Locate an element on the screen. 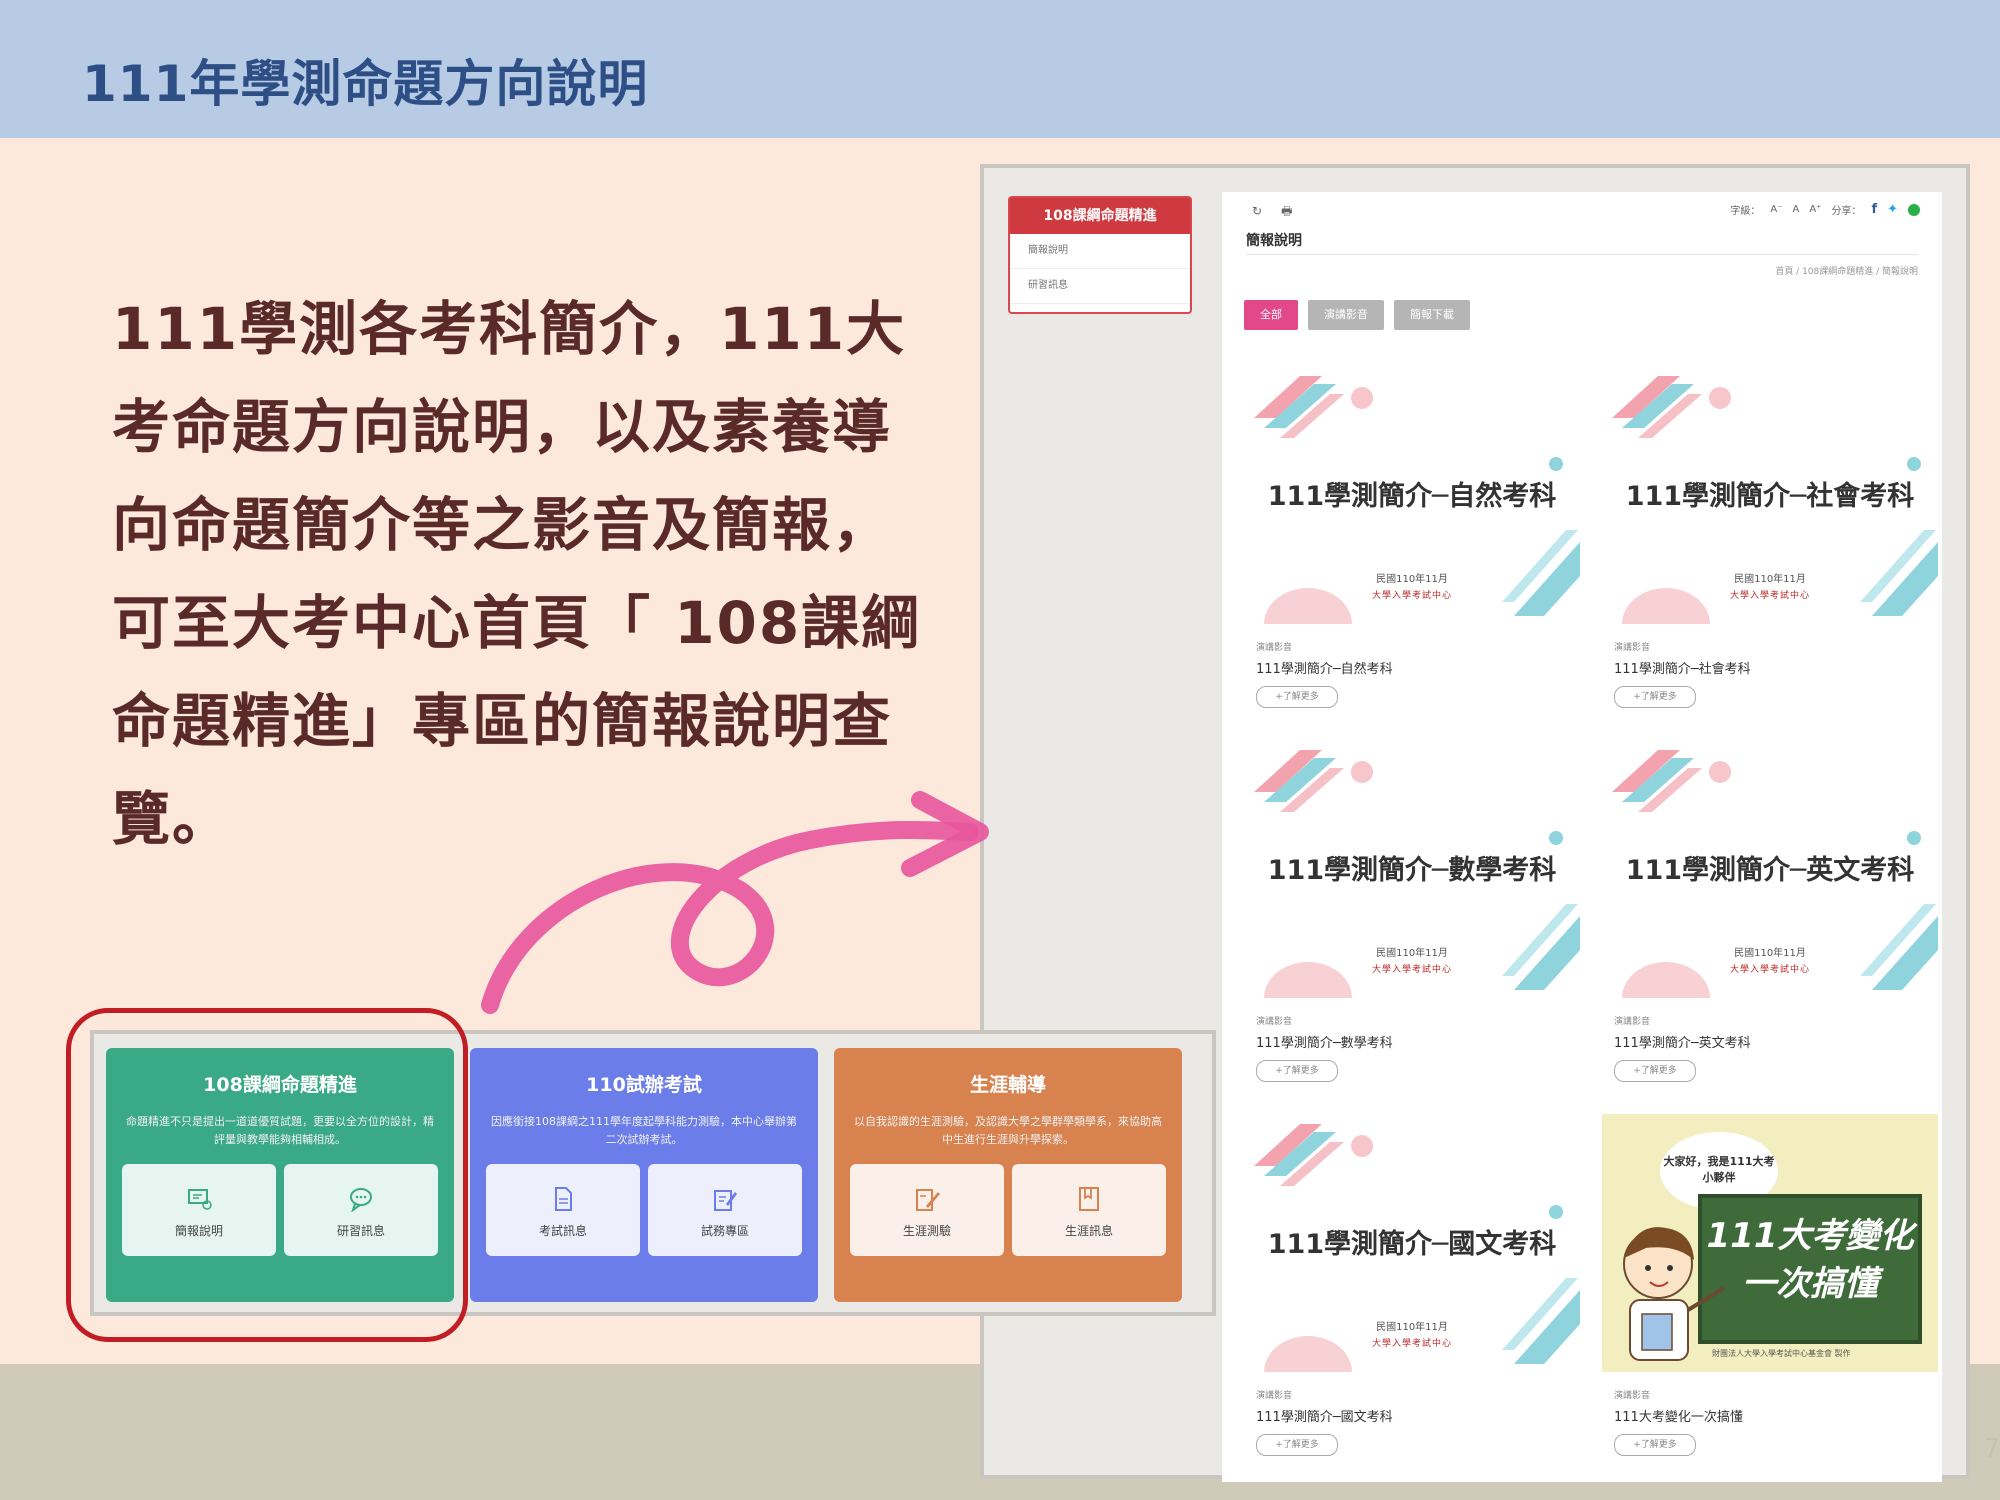 This screenshot has width=2000, height=1500. producer-note: 財團法人大學入學考試中心基金會 製作 is located at coordinates (1781, 1353).